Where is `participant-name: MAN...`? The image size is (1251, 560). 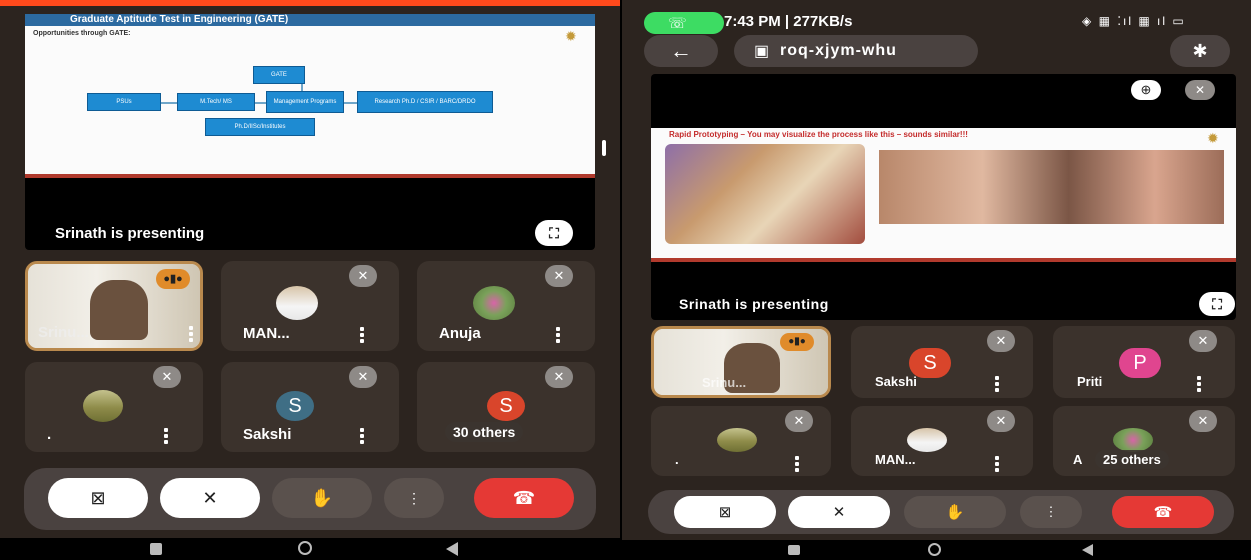
participant-name: MAN... is located at coordinates (266, 333).